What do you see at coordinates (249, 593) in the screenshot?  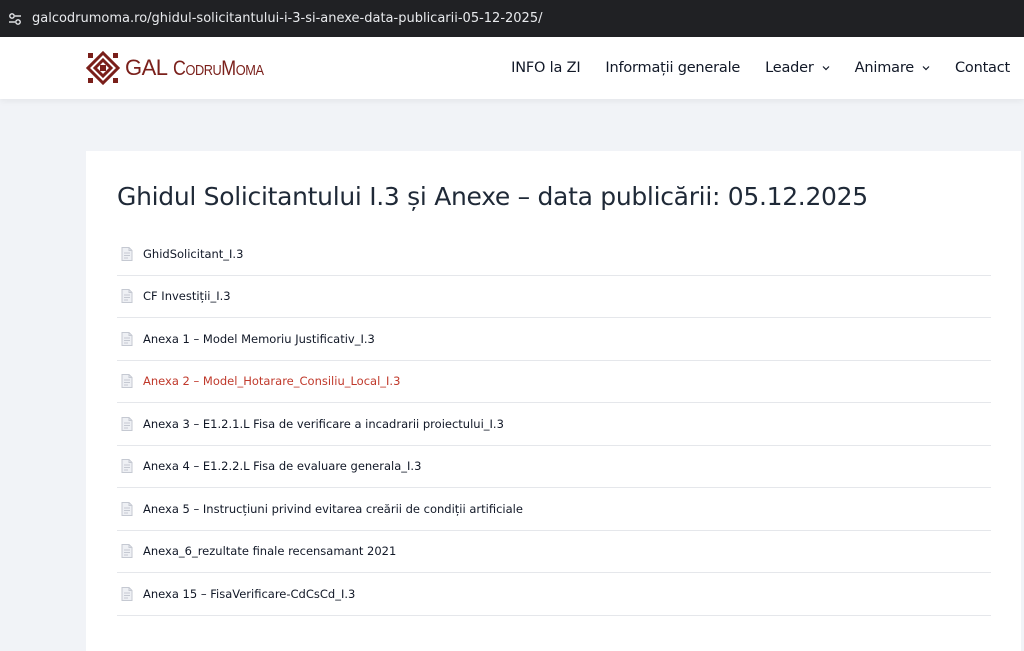 I see `file-link-label: Anexa 15 – FisaVerificare-CdCsCd_I.3` at bounding box center [249, 593].